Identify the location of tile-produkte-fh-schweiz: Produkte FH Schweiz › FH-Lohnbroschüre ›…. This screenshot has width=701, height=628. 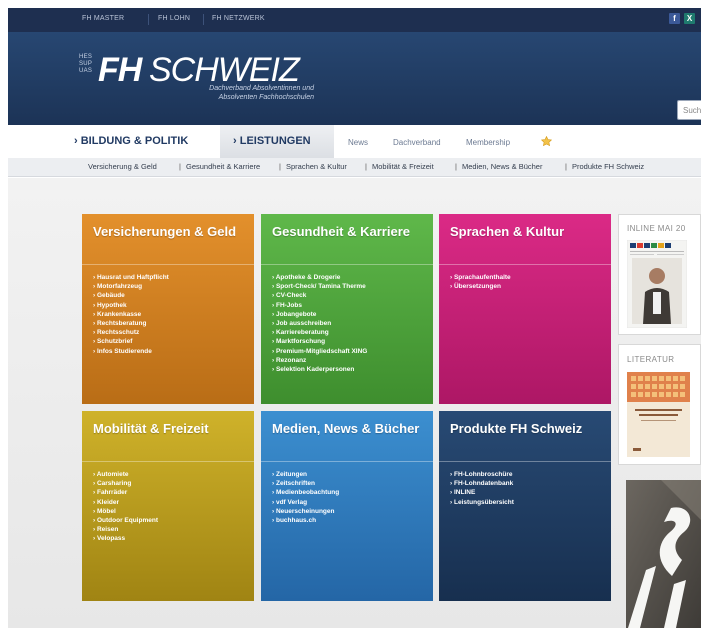
(525, 506).